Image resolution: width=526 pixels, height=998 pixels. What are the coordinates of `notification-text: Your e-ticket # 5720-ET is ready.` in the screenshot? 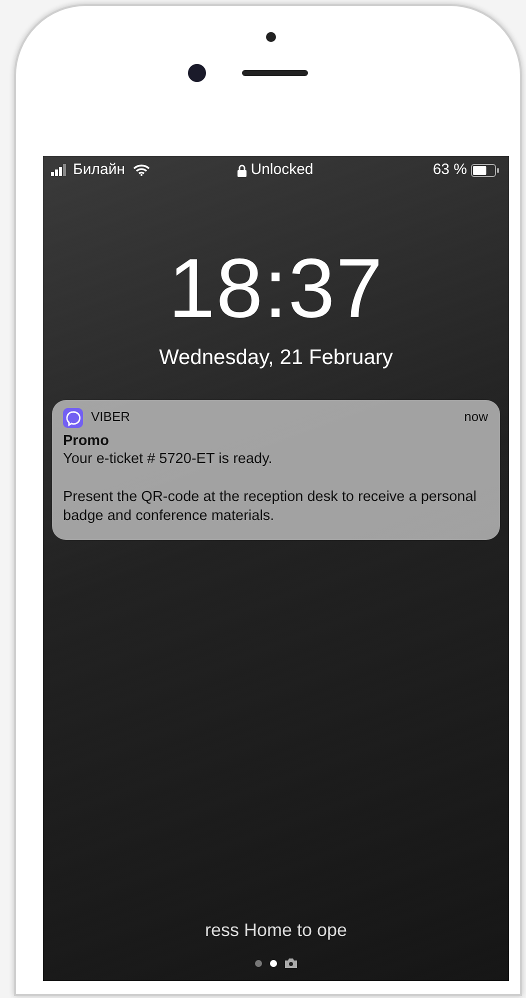 It's located at (168, 460).